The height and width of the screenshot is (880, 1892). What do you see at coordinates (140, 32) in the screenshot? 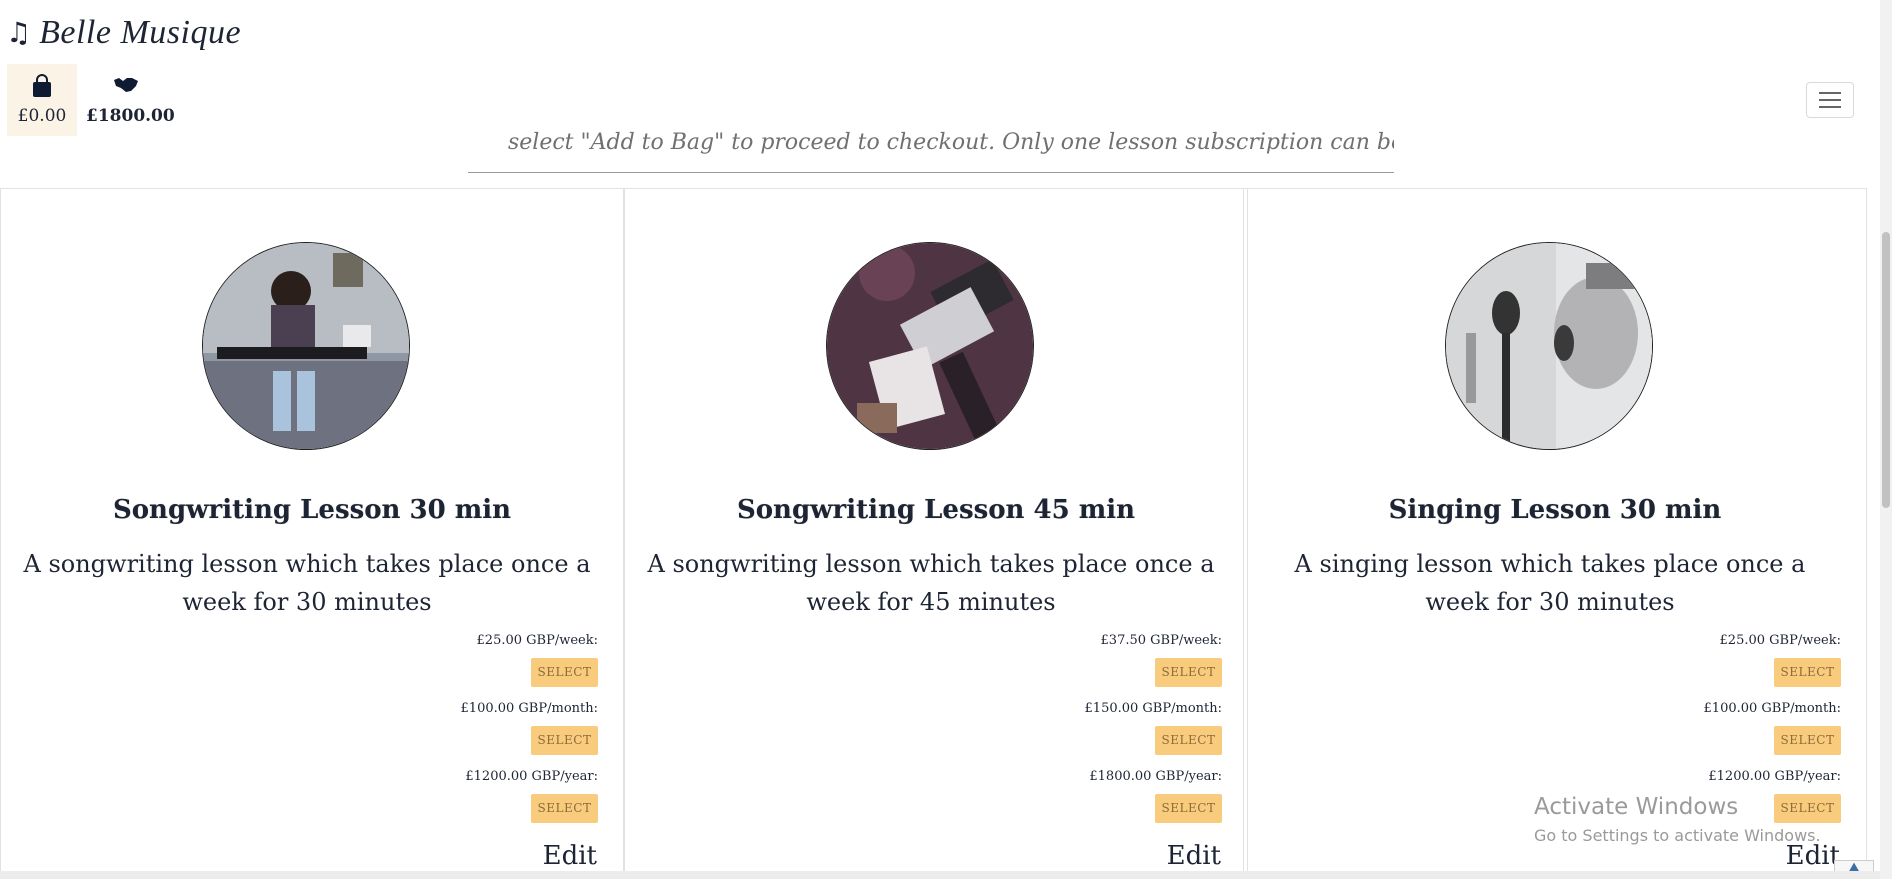
I see `brand-name: Belle Musique` at bounding box center [140, 32].